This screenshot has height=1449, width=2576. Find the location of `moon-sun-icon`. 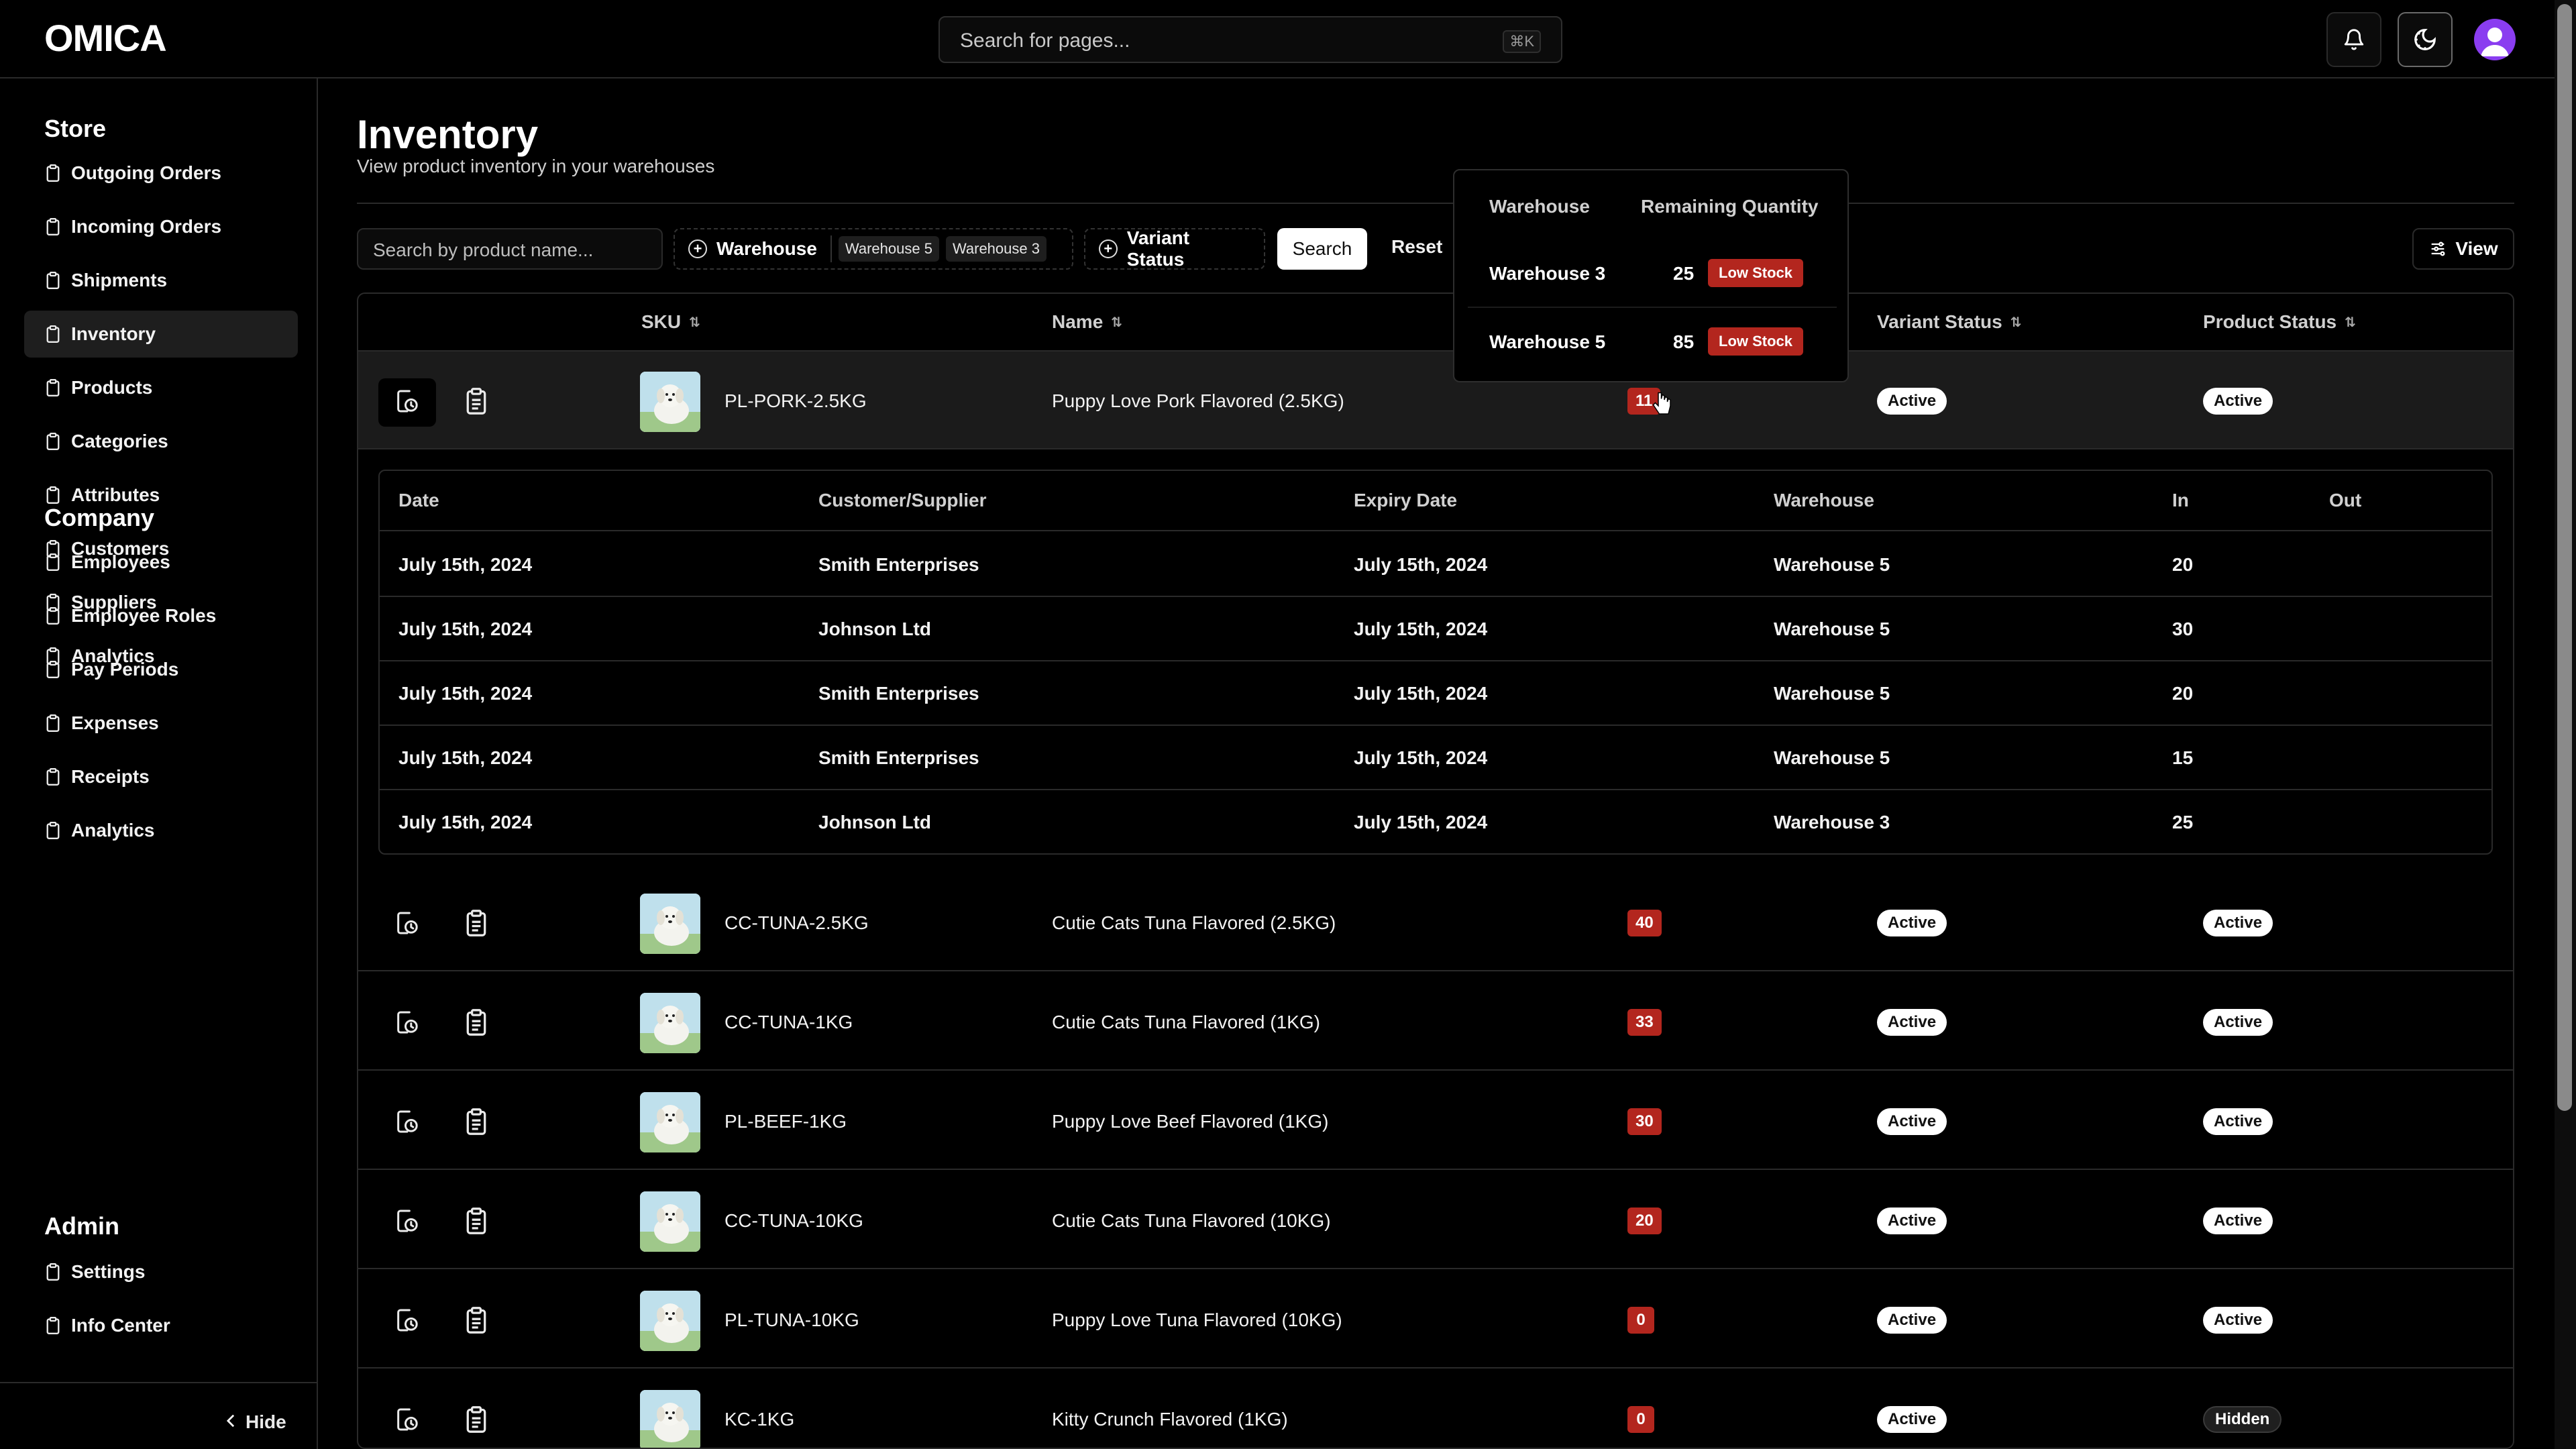

moon-sun-icon is located at coordinates (2425, 39).